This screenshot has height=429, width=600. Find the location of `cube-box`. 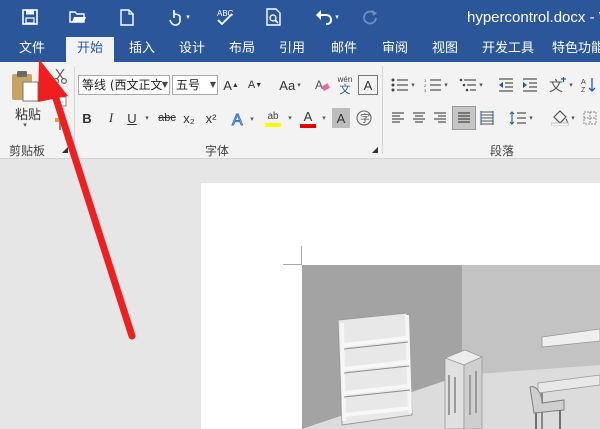

cube-box is located at coordinates (463, 389).